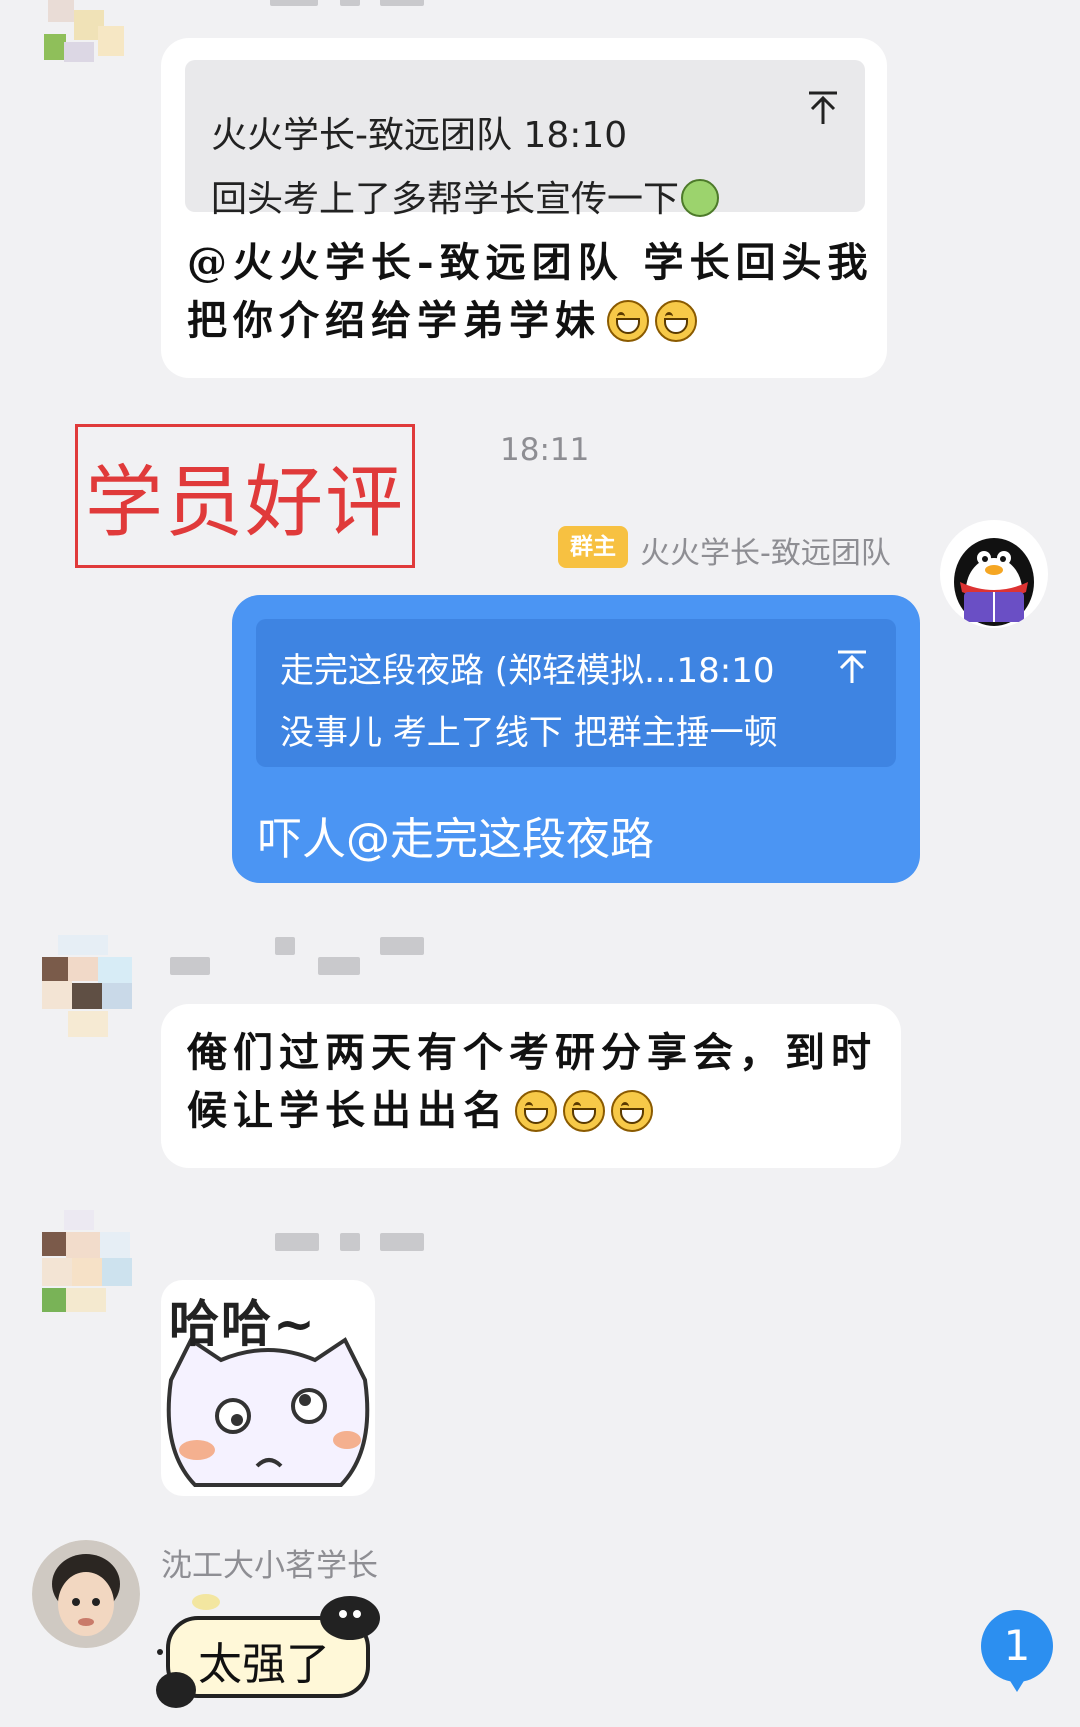 The width and height of the screenshot is (1080, 1727). What do you see at coordinates (532, 1081) in the screenshot?
I see `message-text: 俺们过两天有个考研分享会，到时 候让学长出出名` at bounding box center [532, 1081].